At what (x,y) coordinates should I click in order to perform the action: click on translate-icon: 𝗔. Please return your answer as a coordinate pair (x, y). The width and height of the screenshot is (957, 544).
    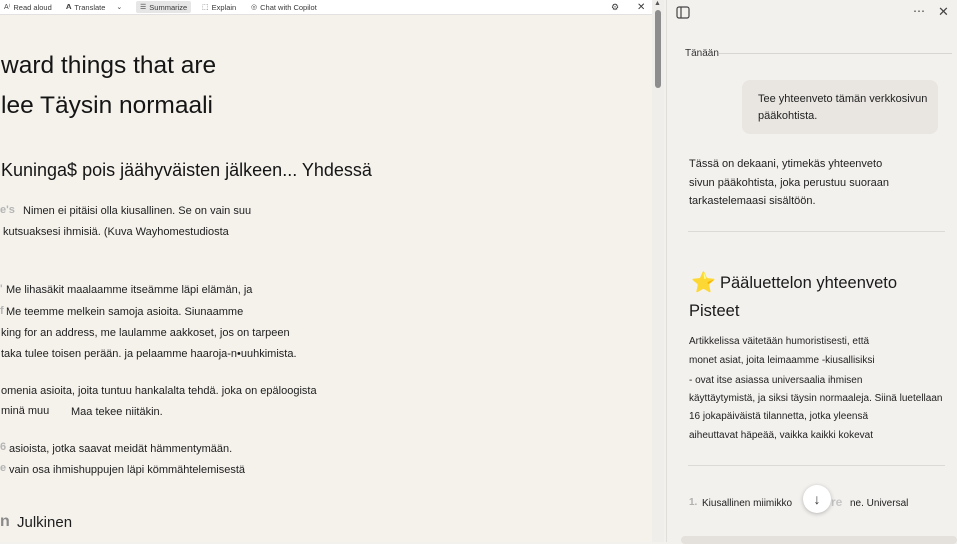
    Looking at the image, I should click on (69, 7).